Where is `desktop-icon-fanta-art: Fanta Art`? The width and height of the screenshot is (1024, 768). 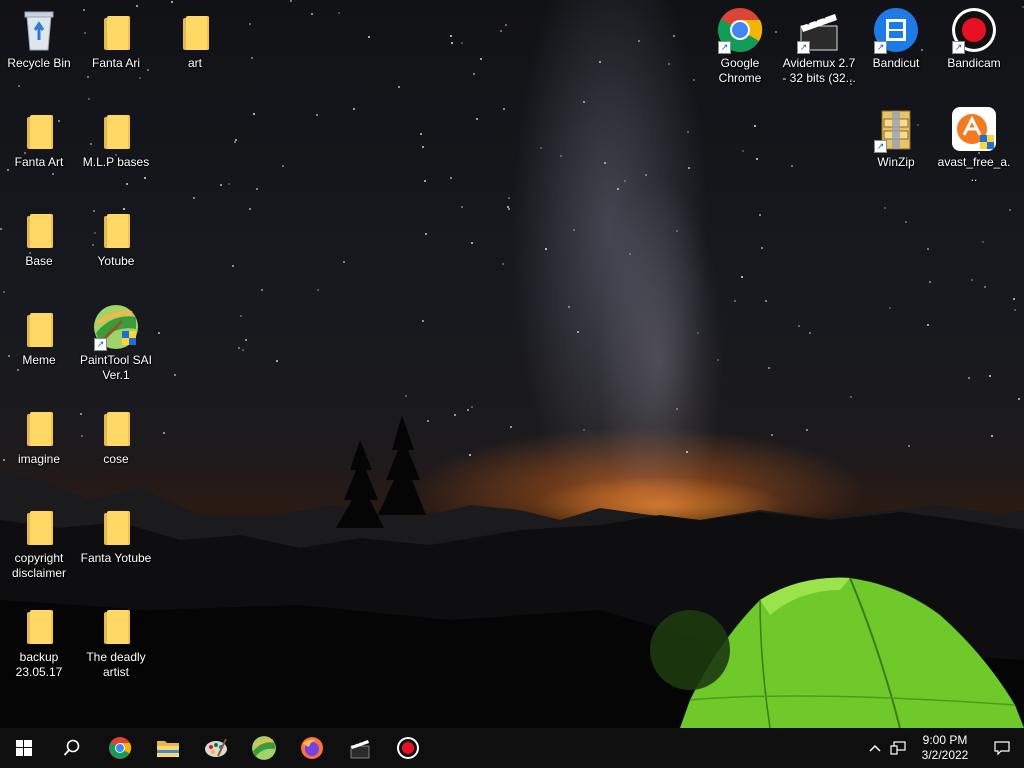 desktop-icon-fanta-art: Fanta Art is located at coordinates (39, 137).